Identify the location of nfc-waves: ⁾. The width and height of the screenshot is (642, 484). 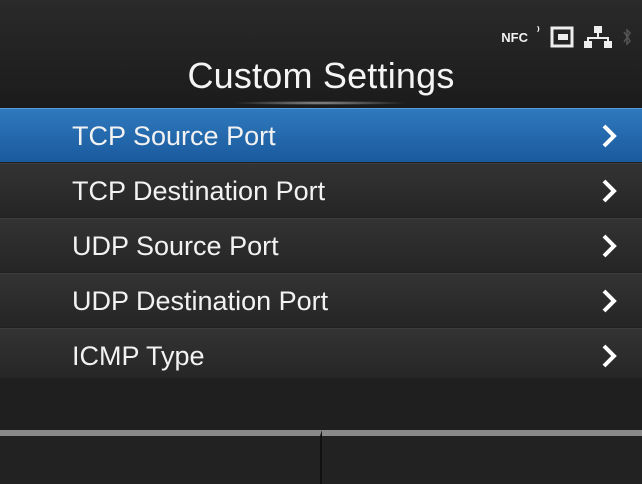
(538, 30).